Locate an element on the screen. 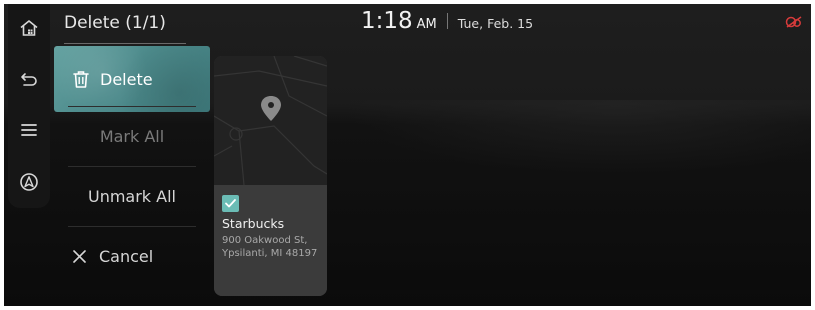 Image resolution: width=815 pixels, height=310 pixels. back-button is located at coordinates (29, 79).